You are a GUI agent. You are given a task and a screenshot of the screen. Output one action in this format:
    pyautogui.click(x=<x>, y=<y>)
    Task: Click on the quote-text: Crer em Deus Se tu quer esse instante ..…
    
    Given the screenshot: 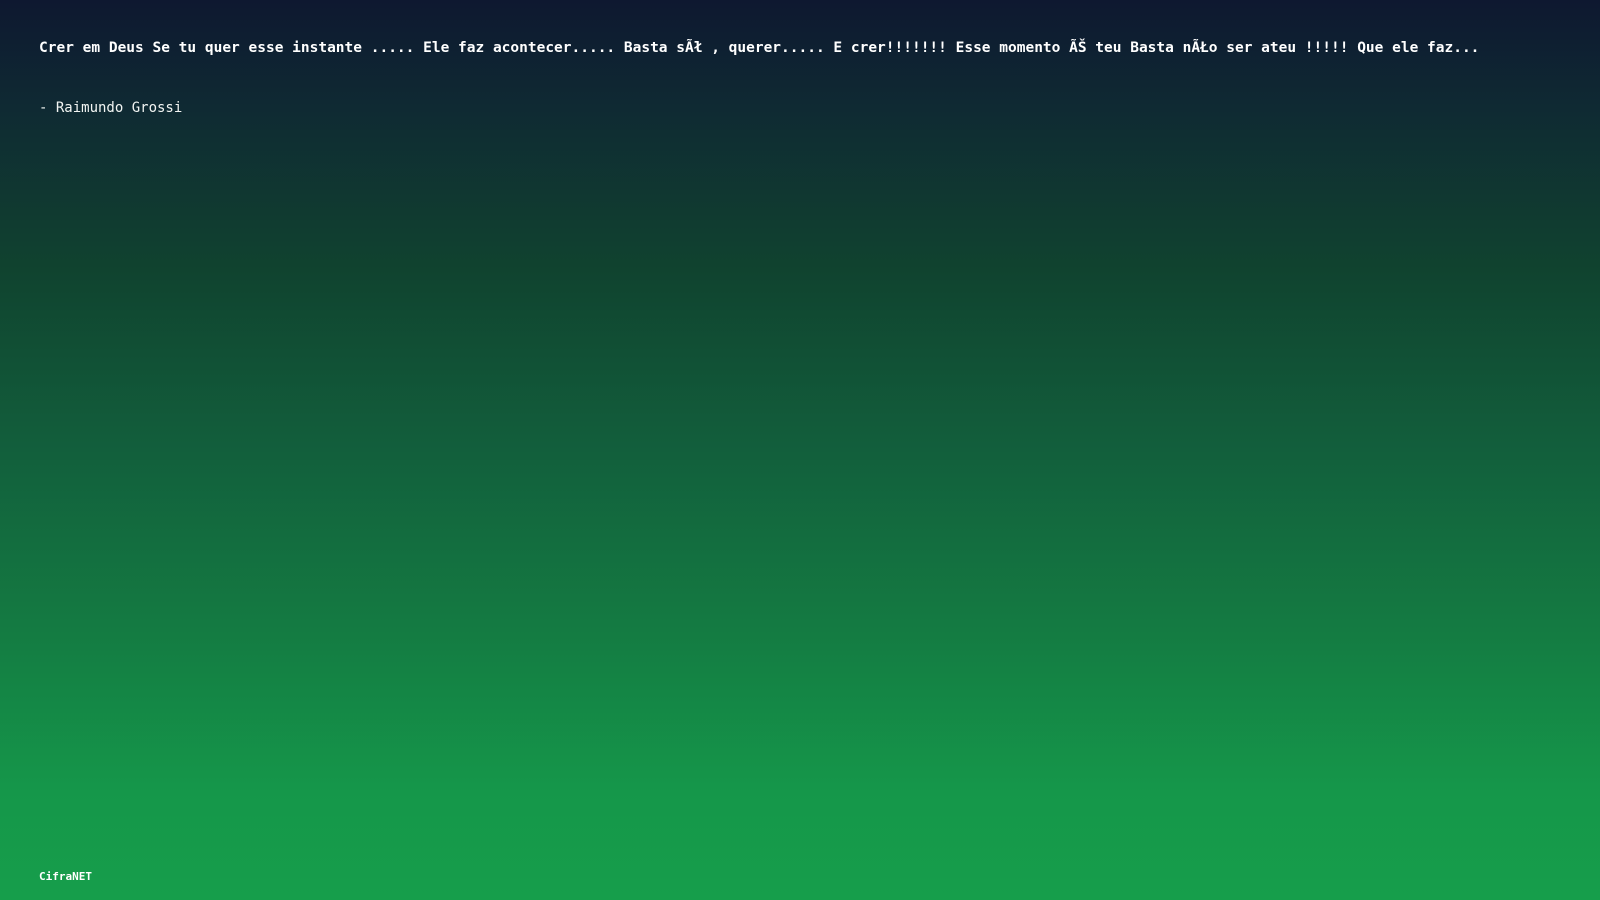 What is the action you would take?
    pyautogui.click(x=759, y=48)
    